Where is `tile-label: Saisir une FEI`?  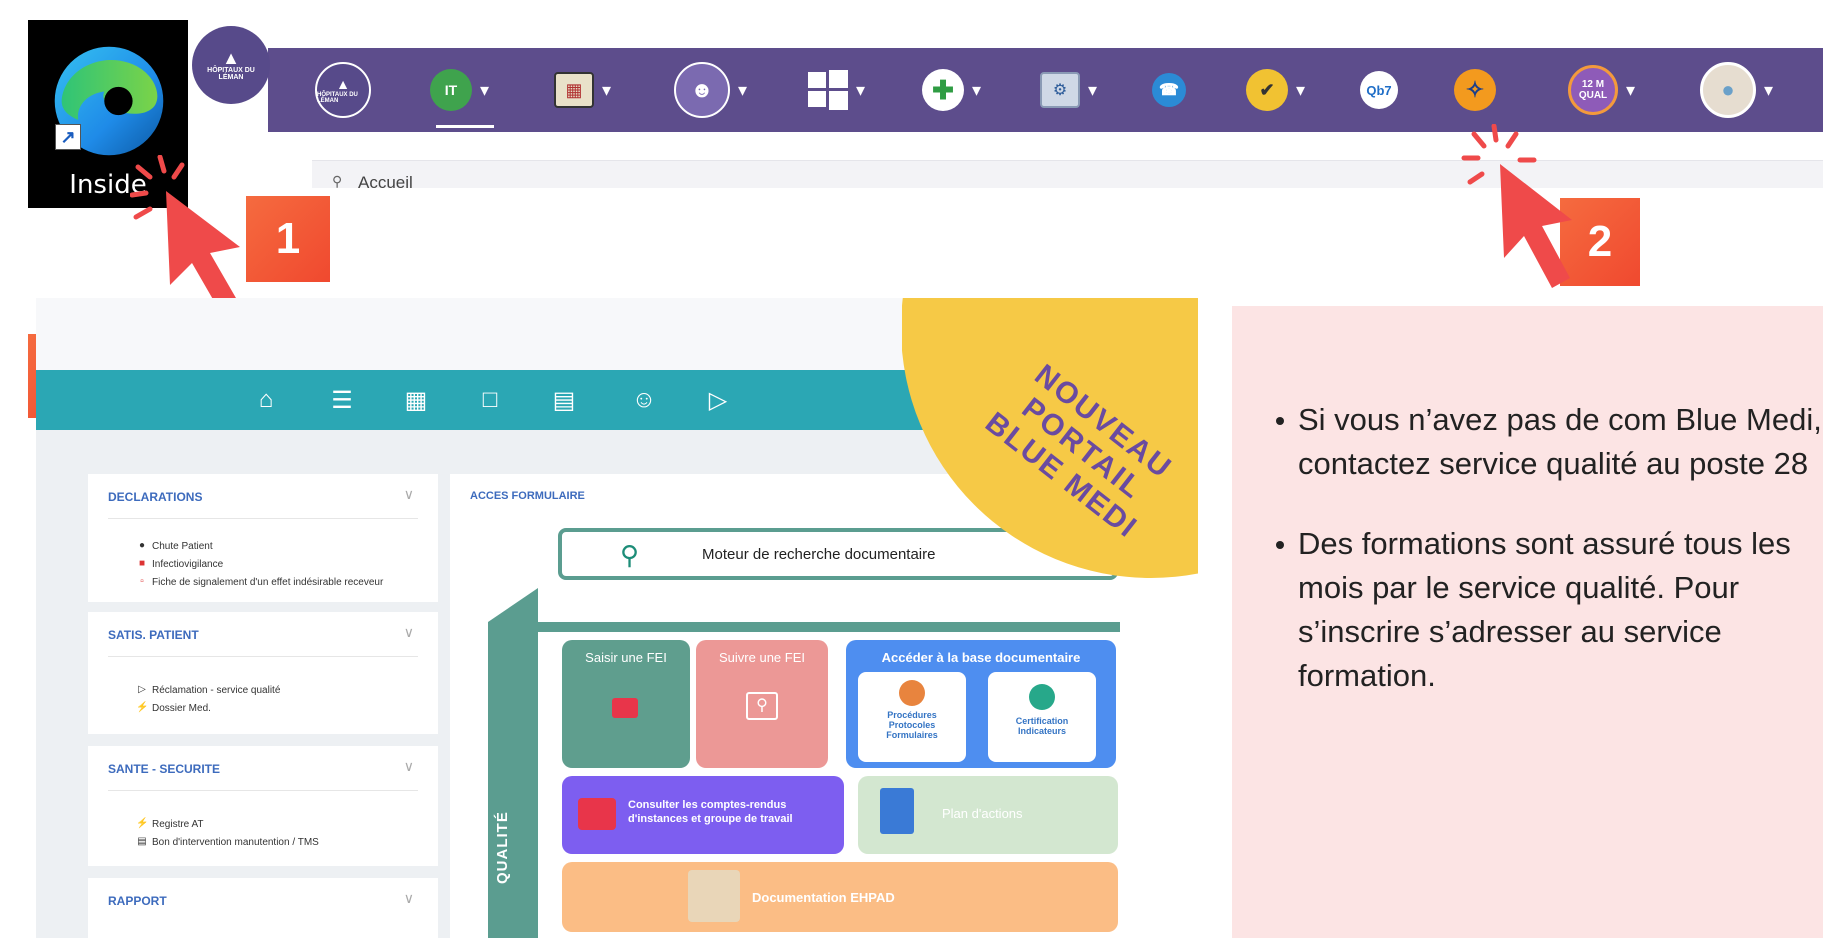
tile-label: Saisir une FEI is located at coordinates (626, 657).